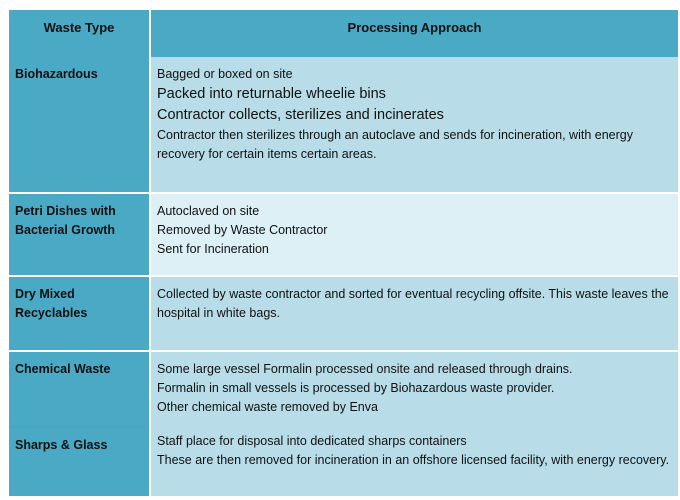 The height and width of the screenshot is (500, 680). What do you see at coordinates (79, 124) in the screenshot?
I see `waste-type-cell: Biohazardous` at bounding box center [79, 124].